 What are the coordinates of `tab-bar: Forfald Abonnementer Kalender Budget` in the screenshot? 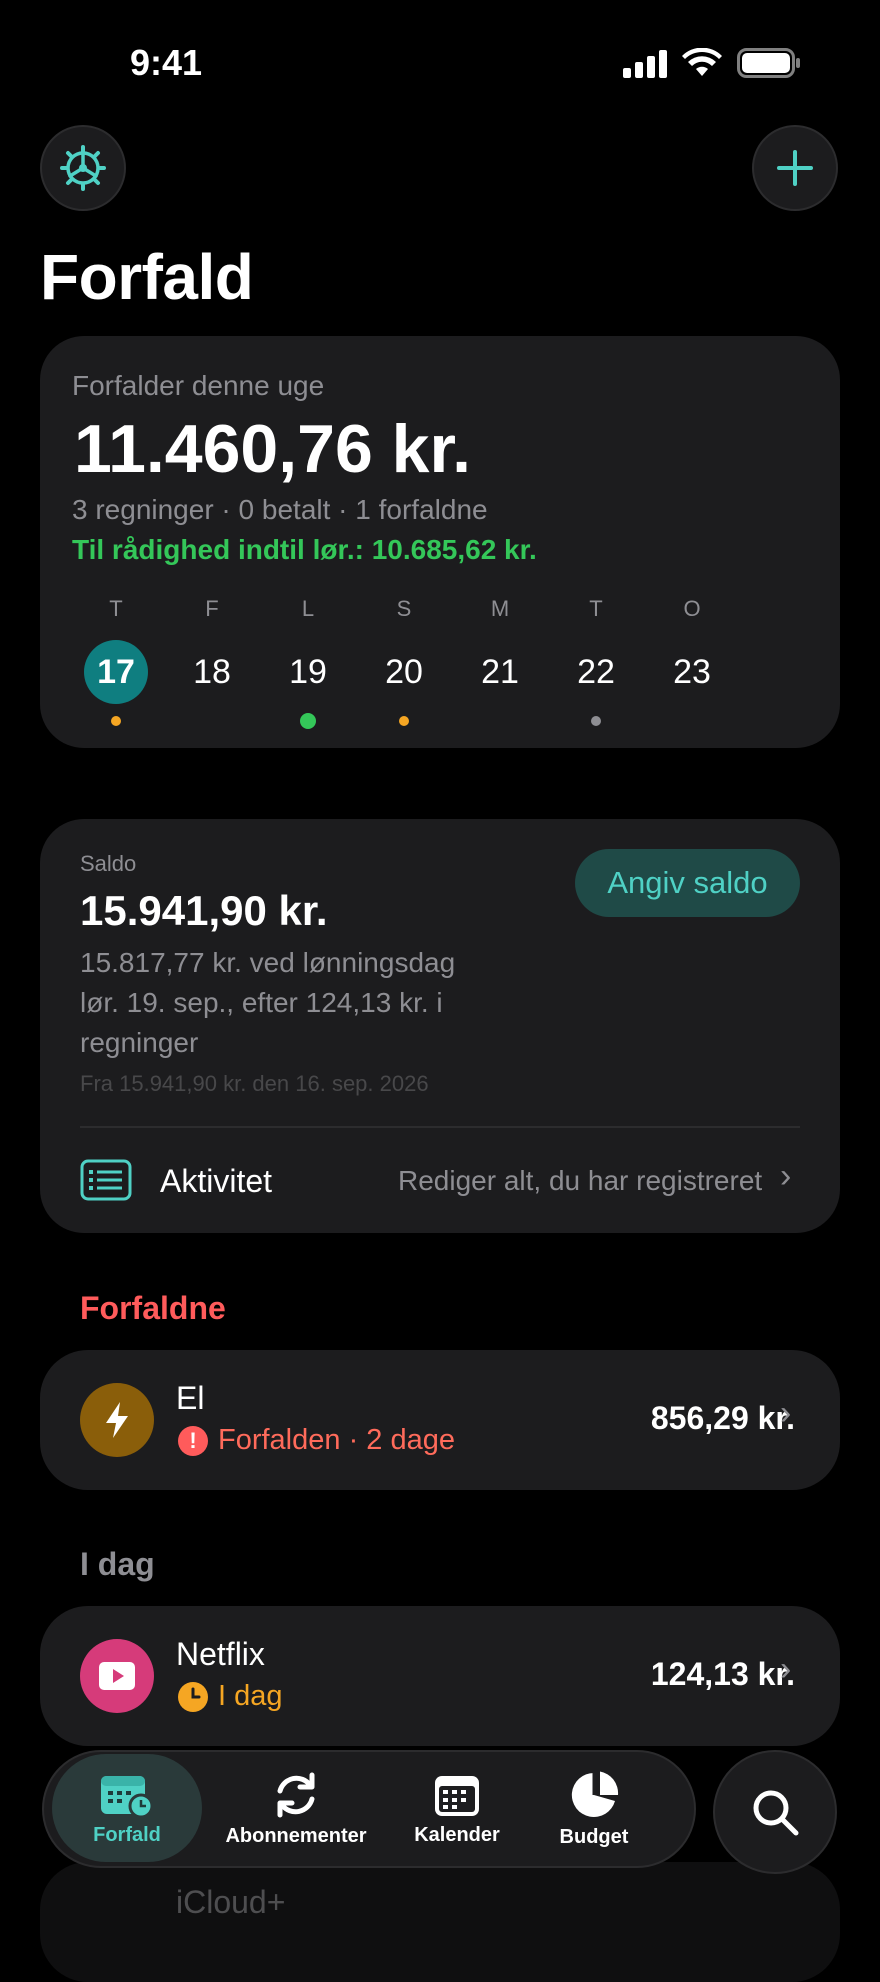 It's located at (369, 1809).